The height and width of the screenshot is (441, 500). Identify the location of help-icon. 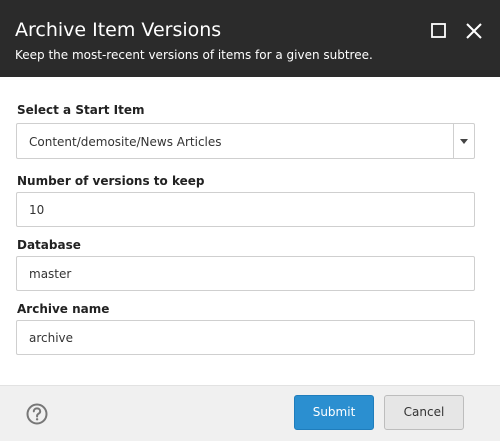
(37, 414).